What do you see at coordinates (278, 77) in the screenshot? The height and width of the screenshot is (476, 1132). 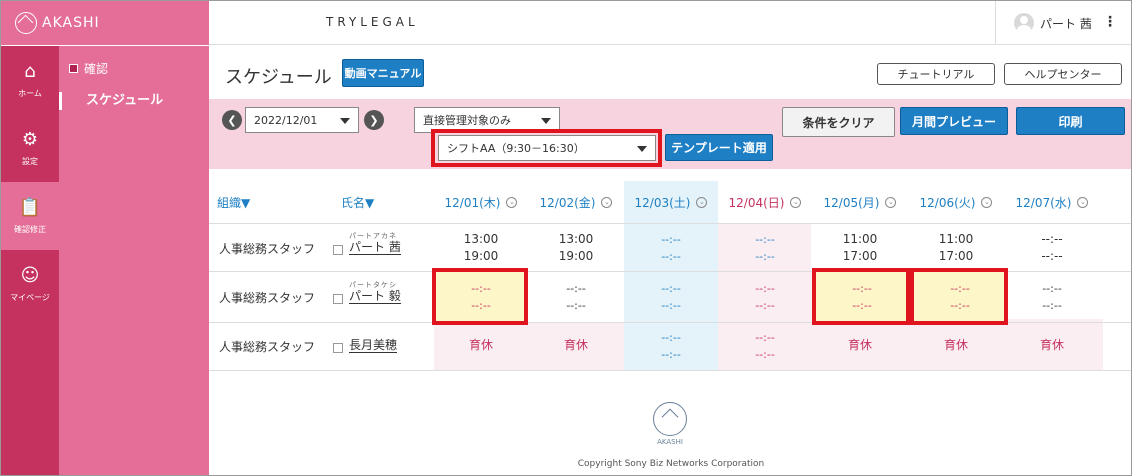 I see `page-title: スケジュール` at bounding box center [278, 77].